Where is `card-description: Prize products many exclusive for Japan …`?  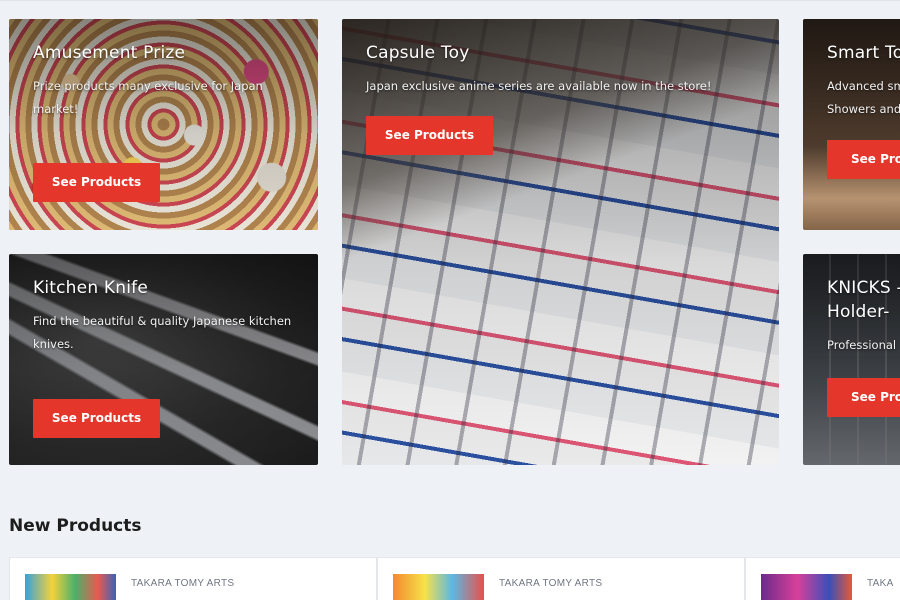 card-description: Prize products many exclusive for Japan … is located at coordinates (148, 97).